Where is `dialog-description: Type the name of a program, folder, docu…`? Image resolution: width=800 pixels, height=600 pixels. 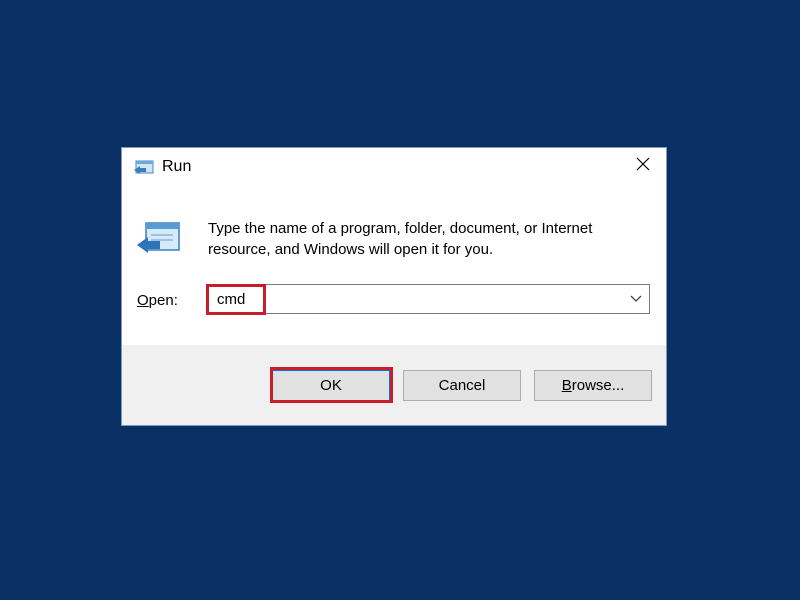 dialog-description: Type the name of a program, folder, docu… is located at coordinates (400, 239).